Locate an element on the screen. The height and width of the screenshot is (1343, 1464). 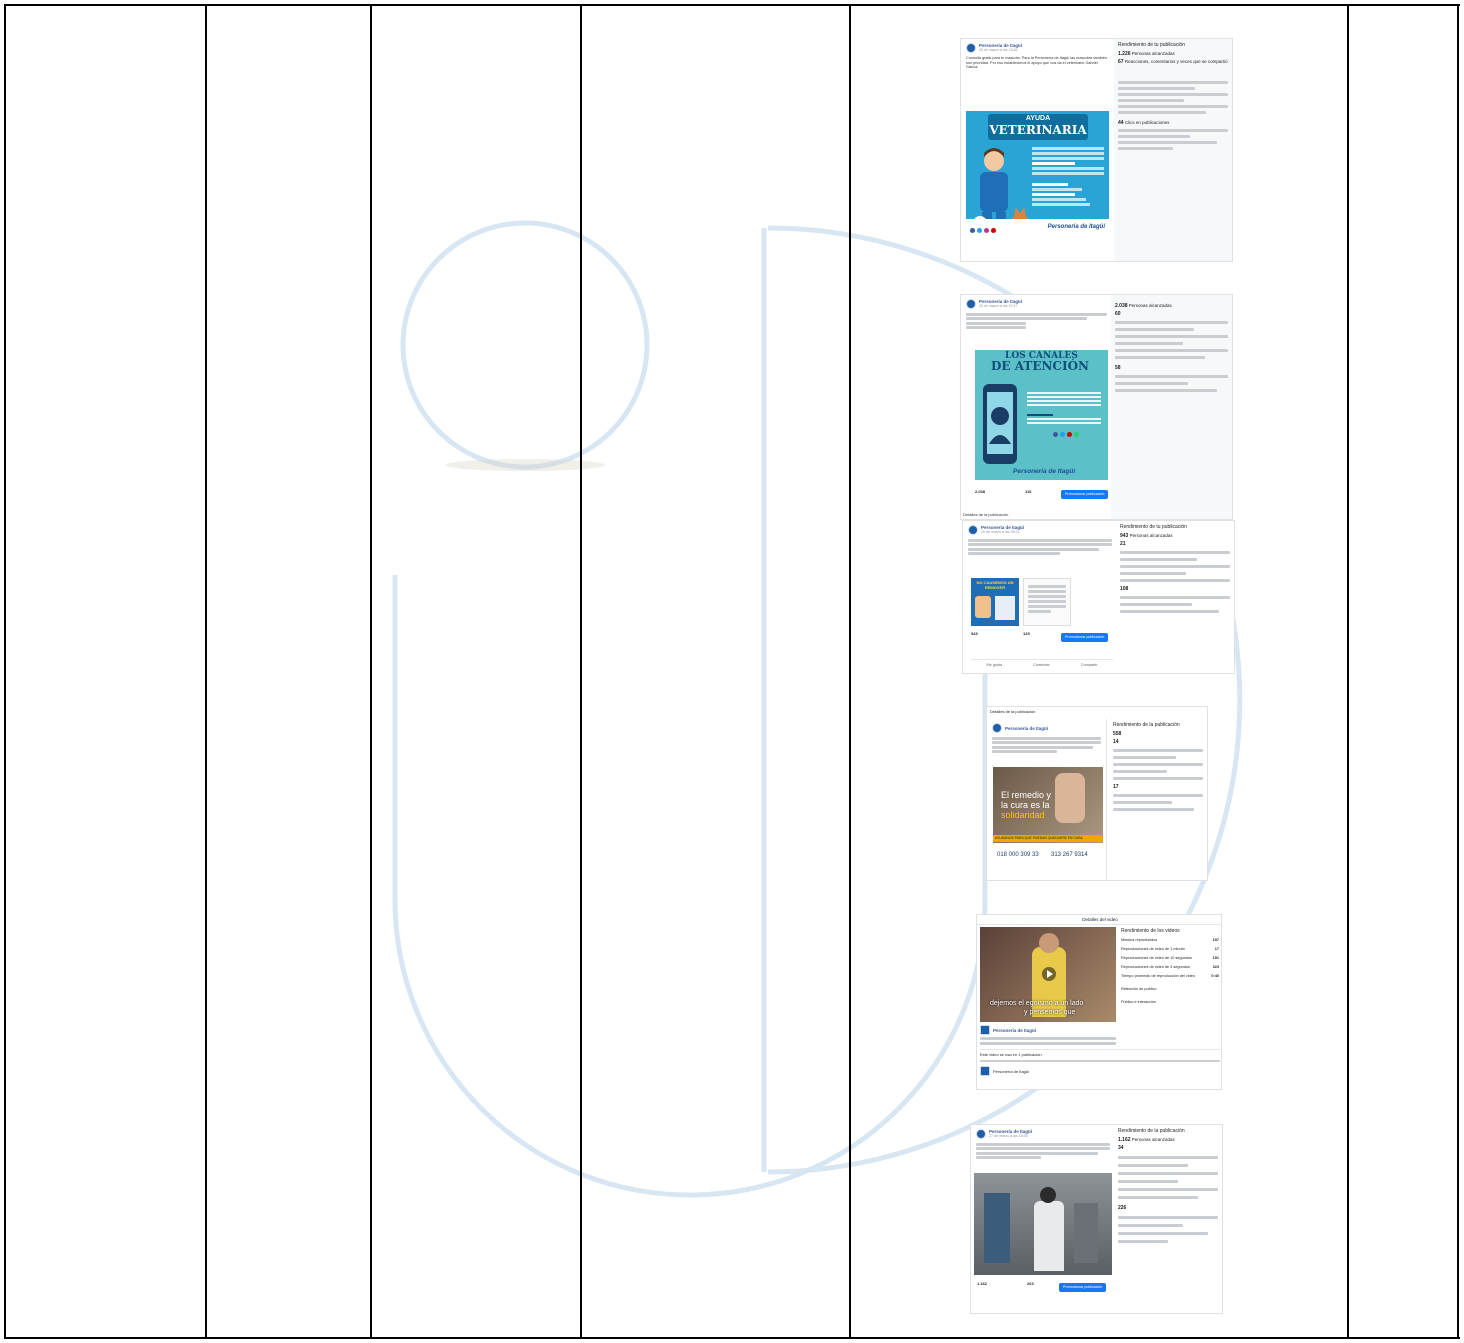
table-title: Este video se usa en 1 publicación is located at coordinates (1011, 1054).